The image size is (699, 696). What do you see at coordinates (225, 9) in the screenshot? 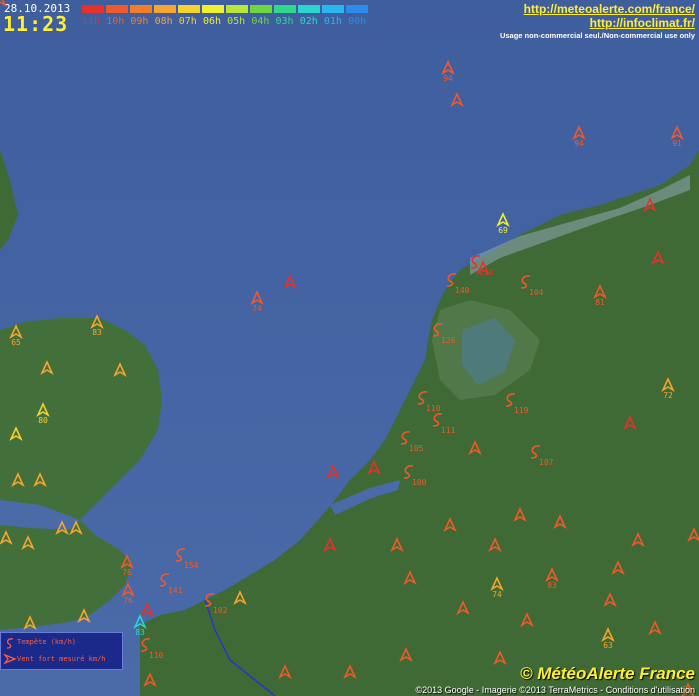
I see `time-color-scale` at bounding box center [225, 9].